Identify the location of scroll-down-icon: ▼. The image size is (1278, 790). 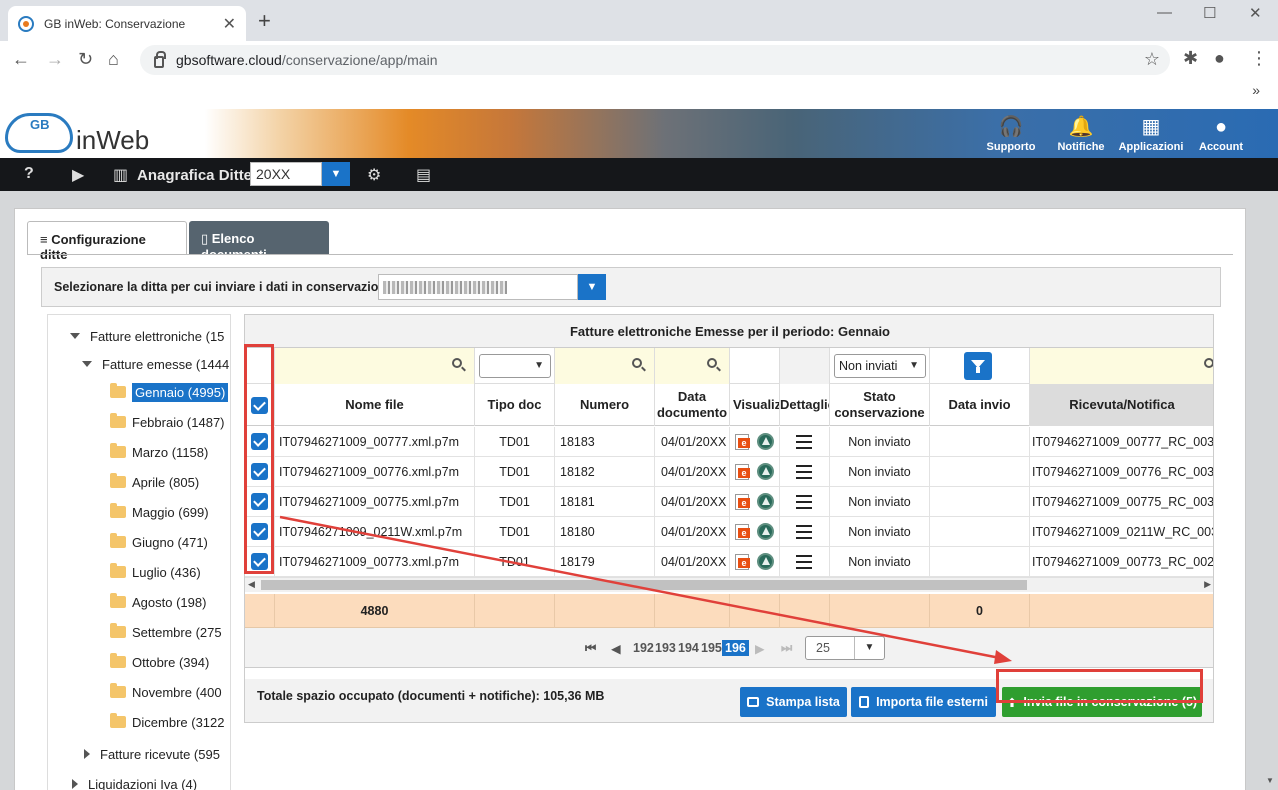
(1270, 780).